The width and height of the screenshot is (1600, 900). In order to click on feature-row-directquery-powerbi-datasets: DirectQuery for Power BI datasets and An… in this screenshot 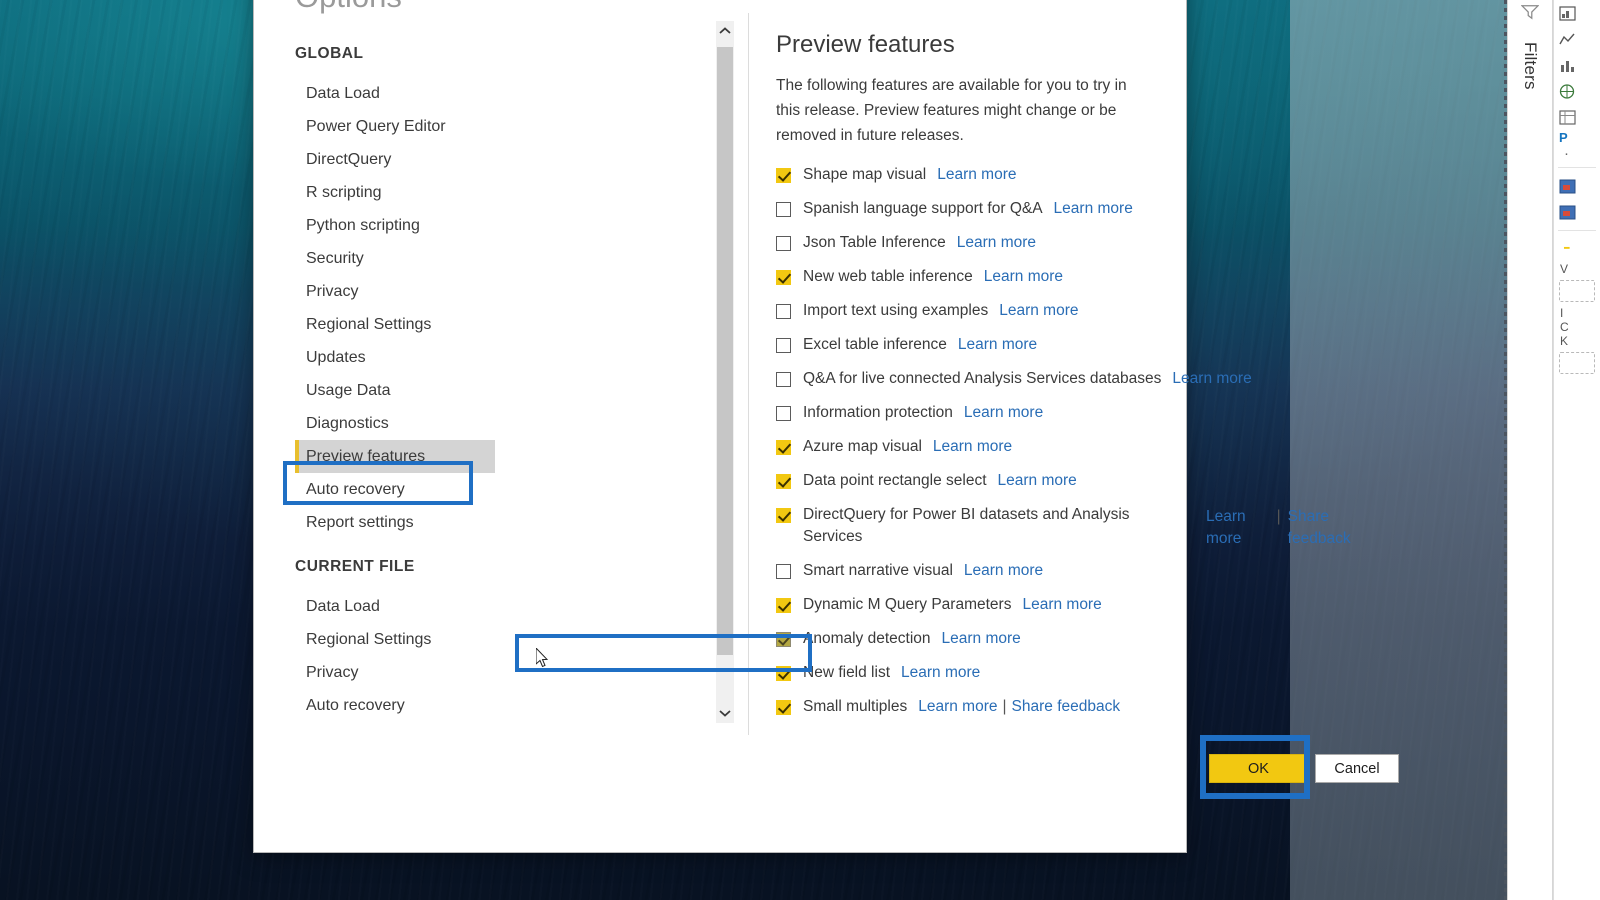, I will do `click(1063, 532)`.